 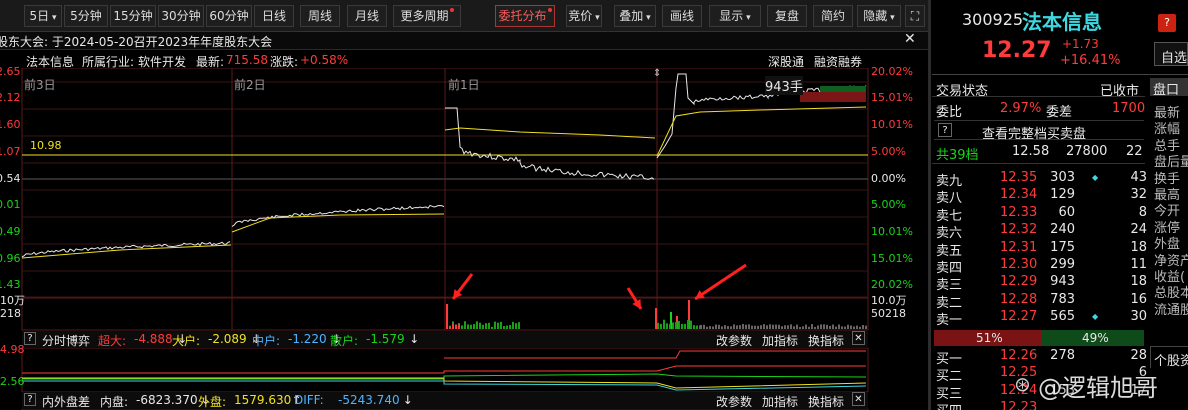 What do you see at coordinates (525, 16) in the screenshot?
I see `toolbar-button-9: 委托分布` at bounding box center [525, 16].